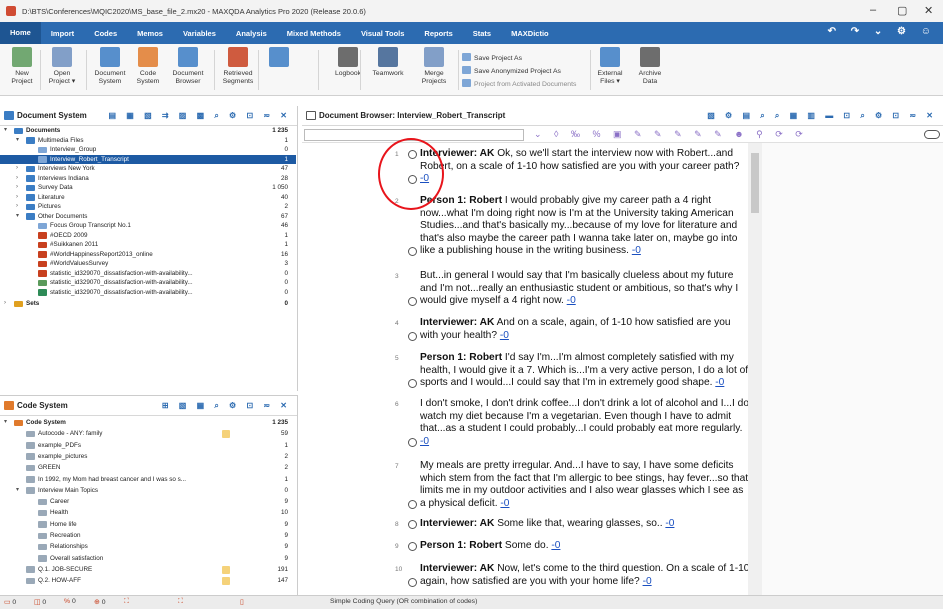 This screenshot has width=943, height=609. What do you see at coordinates (148, 502) in the screenshot?
I see `code-tree-row: Career 9` at bounding box center [148, 502].